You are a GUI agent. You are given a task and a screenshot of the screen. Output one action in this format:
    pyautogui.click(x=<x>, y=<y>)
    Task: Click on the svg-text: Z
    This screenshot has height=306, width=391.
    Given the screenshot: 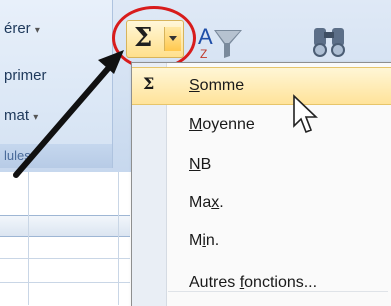 What is the action you would take?
    pyautogui.click(x=203, y=54)
    